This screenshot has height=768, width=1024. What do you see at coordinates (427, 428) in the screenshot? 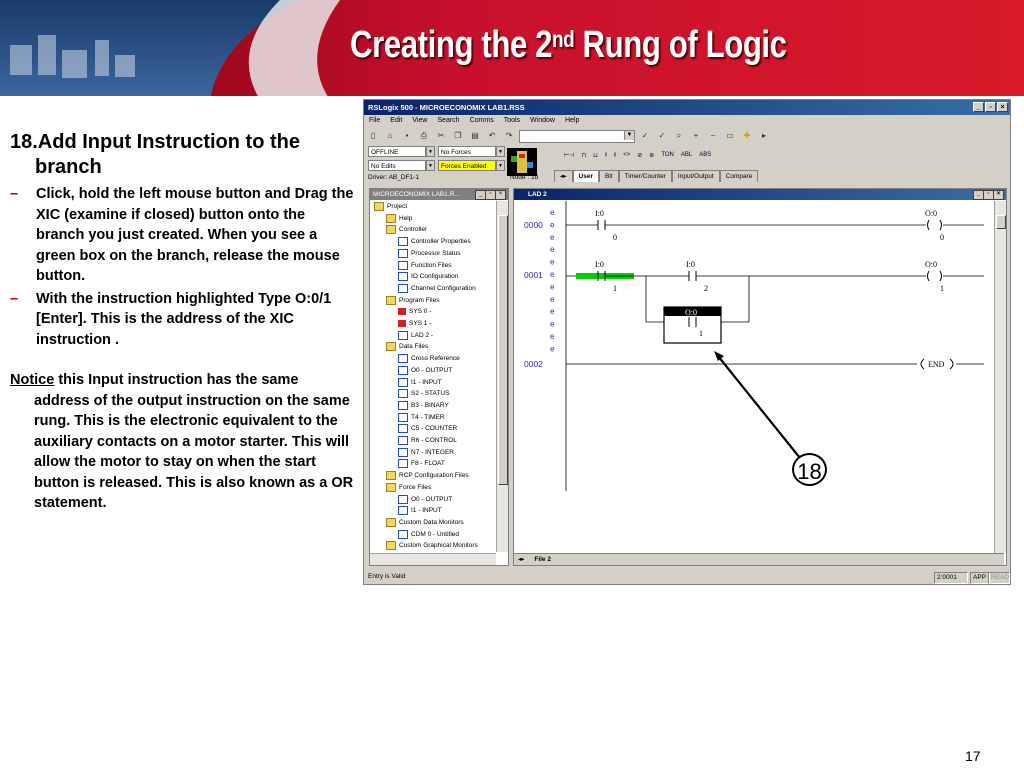
I see `tree-item: C5 - COUNTER` at bounding box center [427, 428].